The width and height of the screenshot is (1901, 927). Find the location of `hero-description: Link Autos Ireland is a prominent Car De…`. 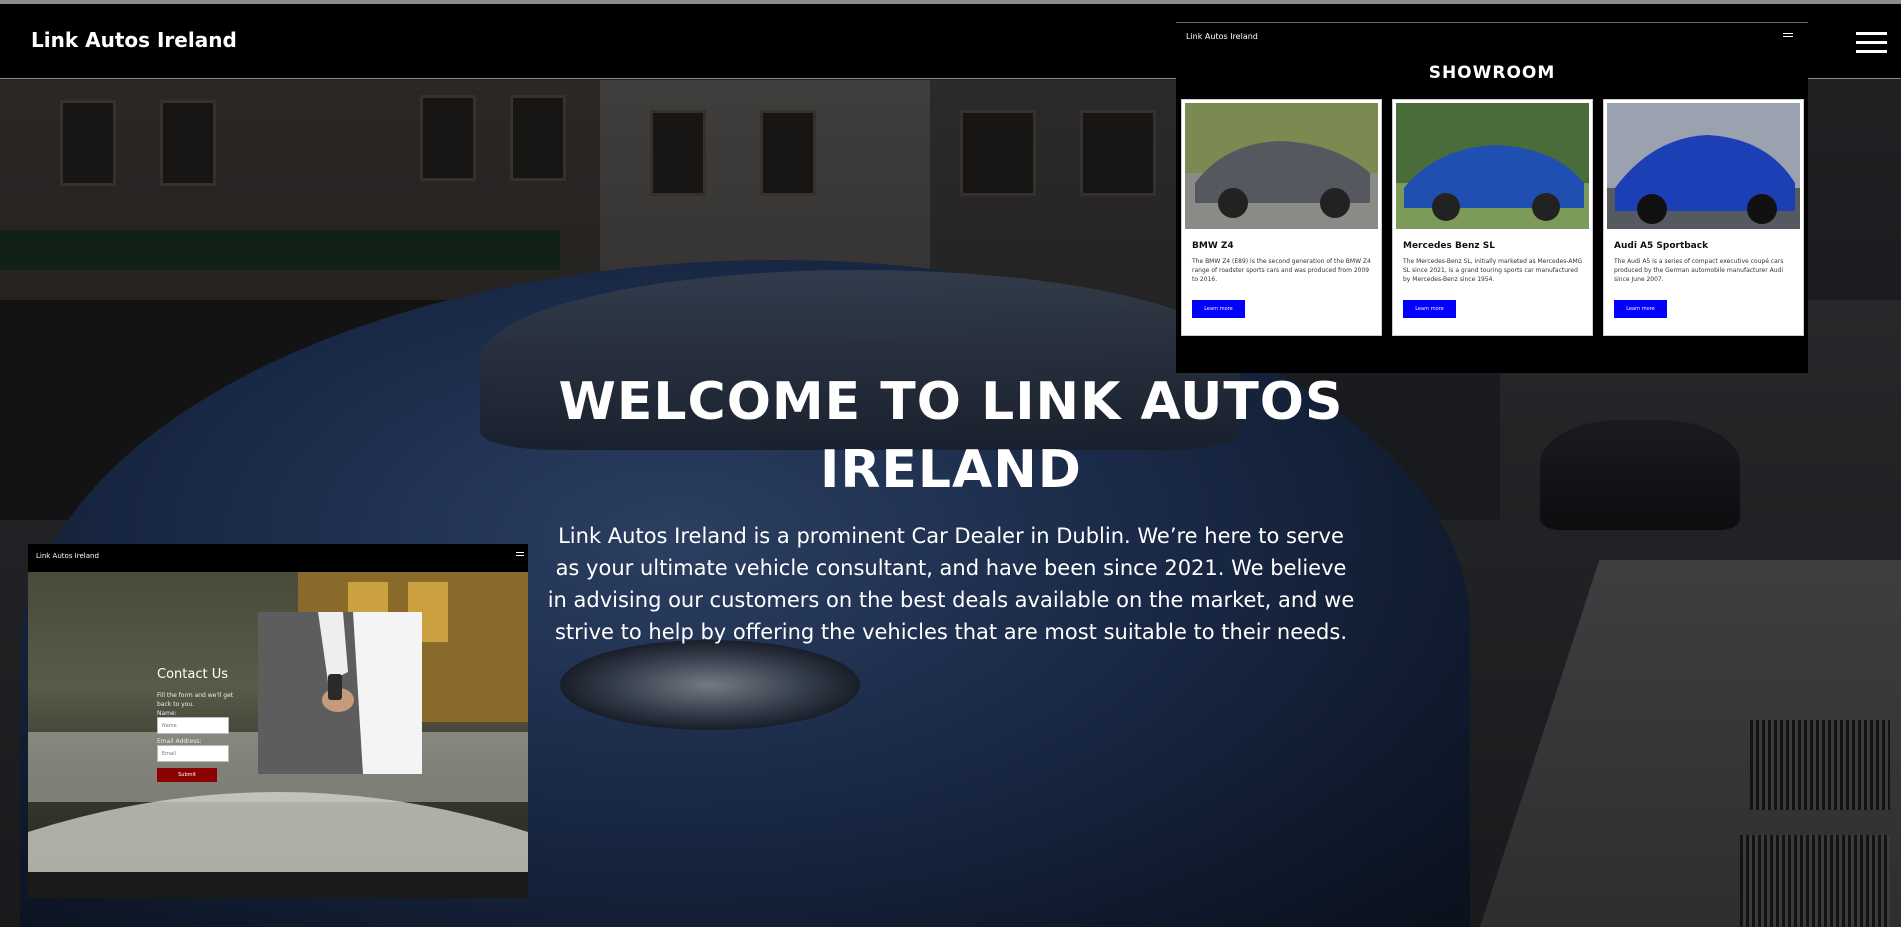

hero-description: Link Autos Ireland is a prominent Car De… is located at coordinates (951, 584).